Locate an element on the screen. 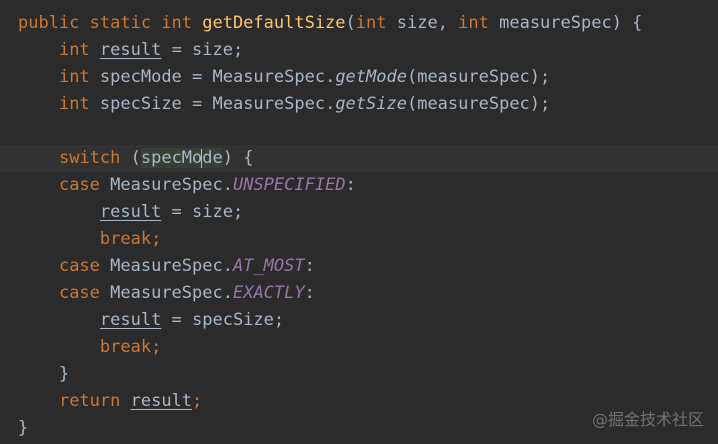 This screenshot has width=718, height=444. code-line is located at coordinates (359, 131).